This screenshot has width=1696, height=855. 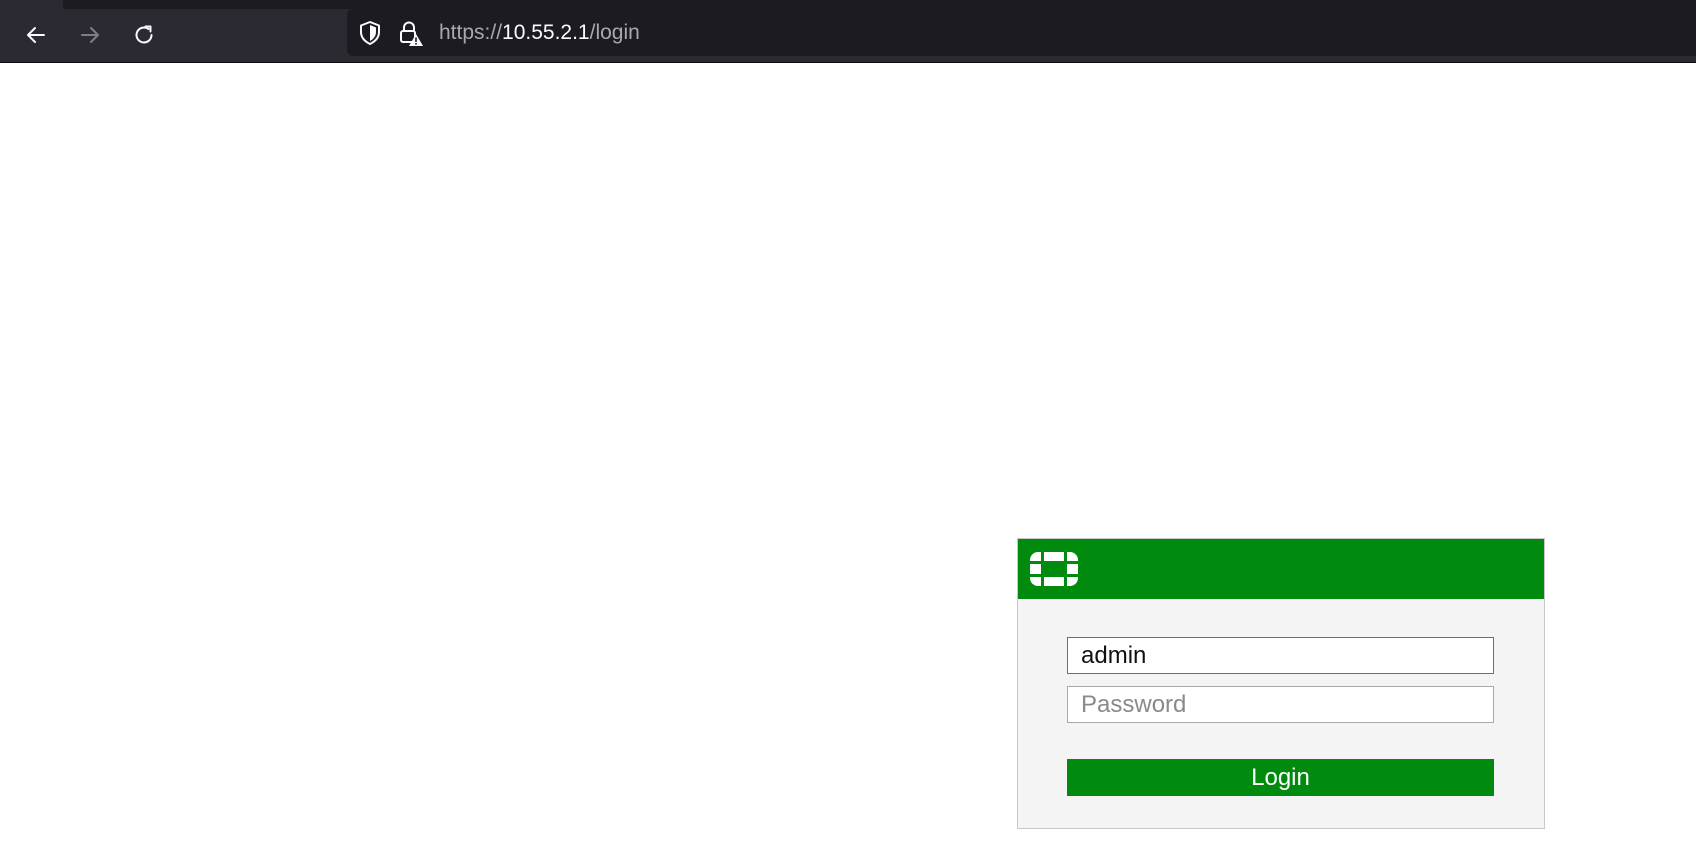 What do you see at coordinates (614, 32) in the screenshot?
I see `url-path: /login` at bounding box center [614, 32].